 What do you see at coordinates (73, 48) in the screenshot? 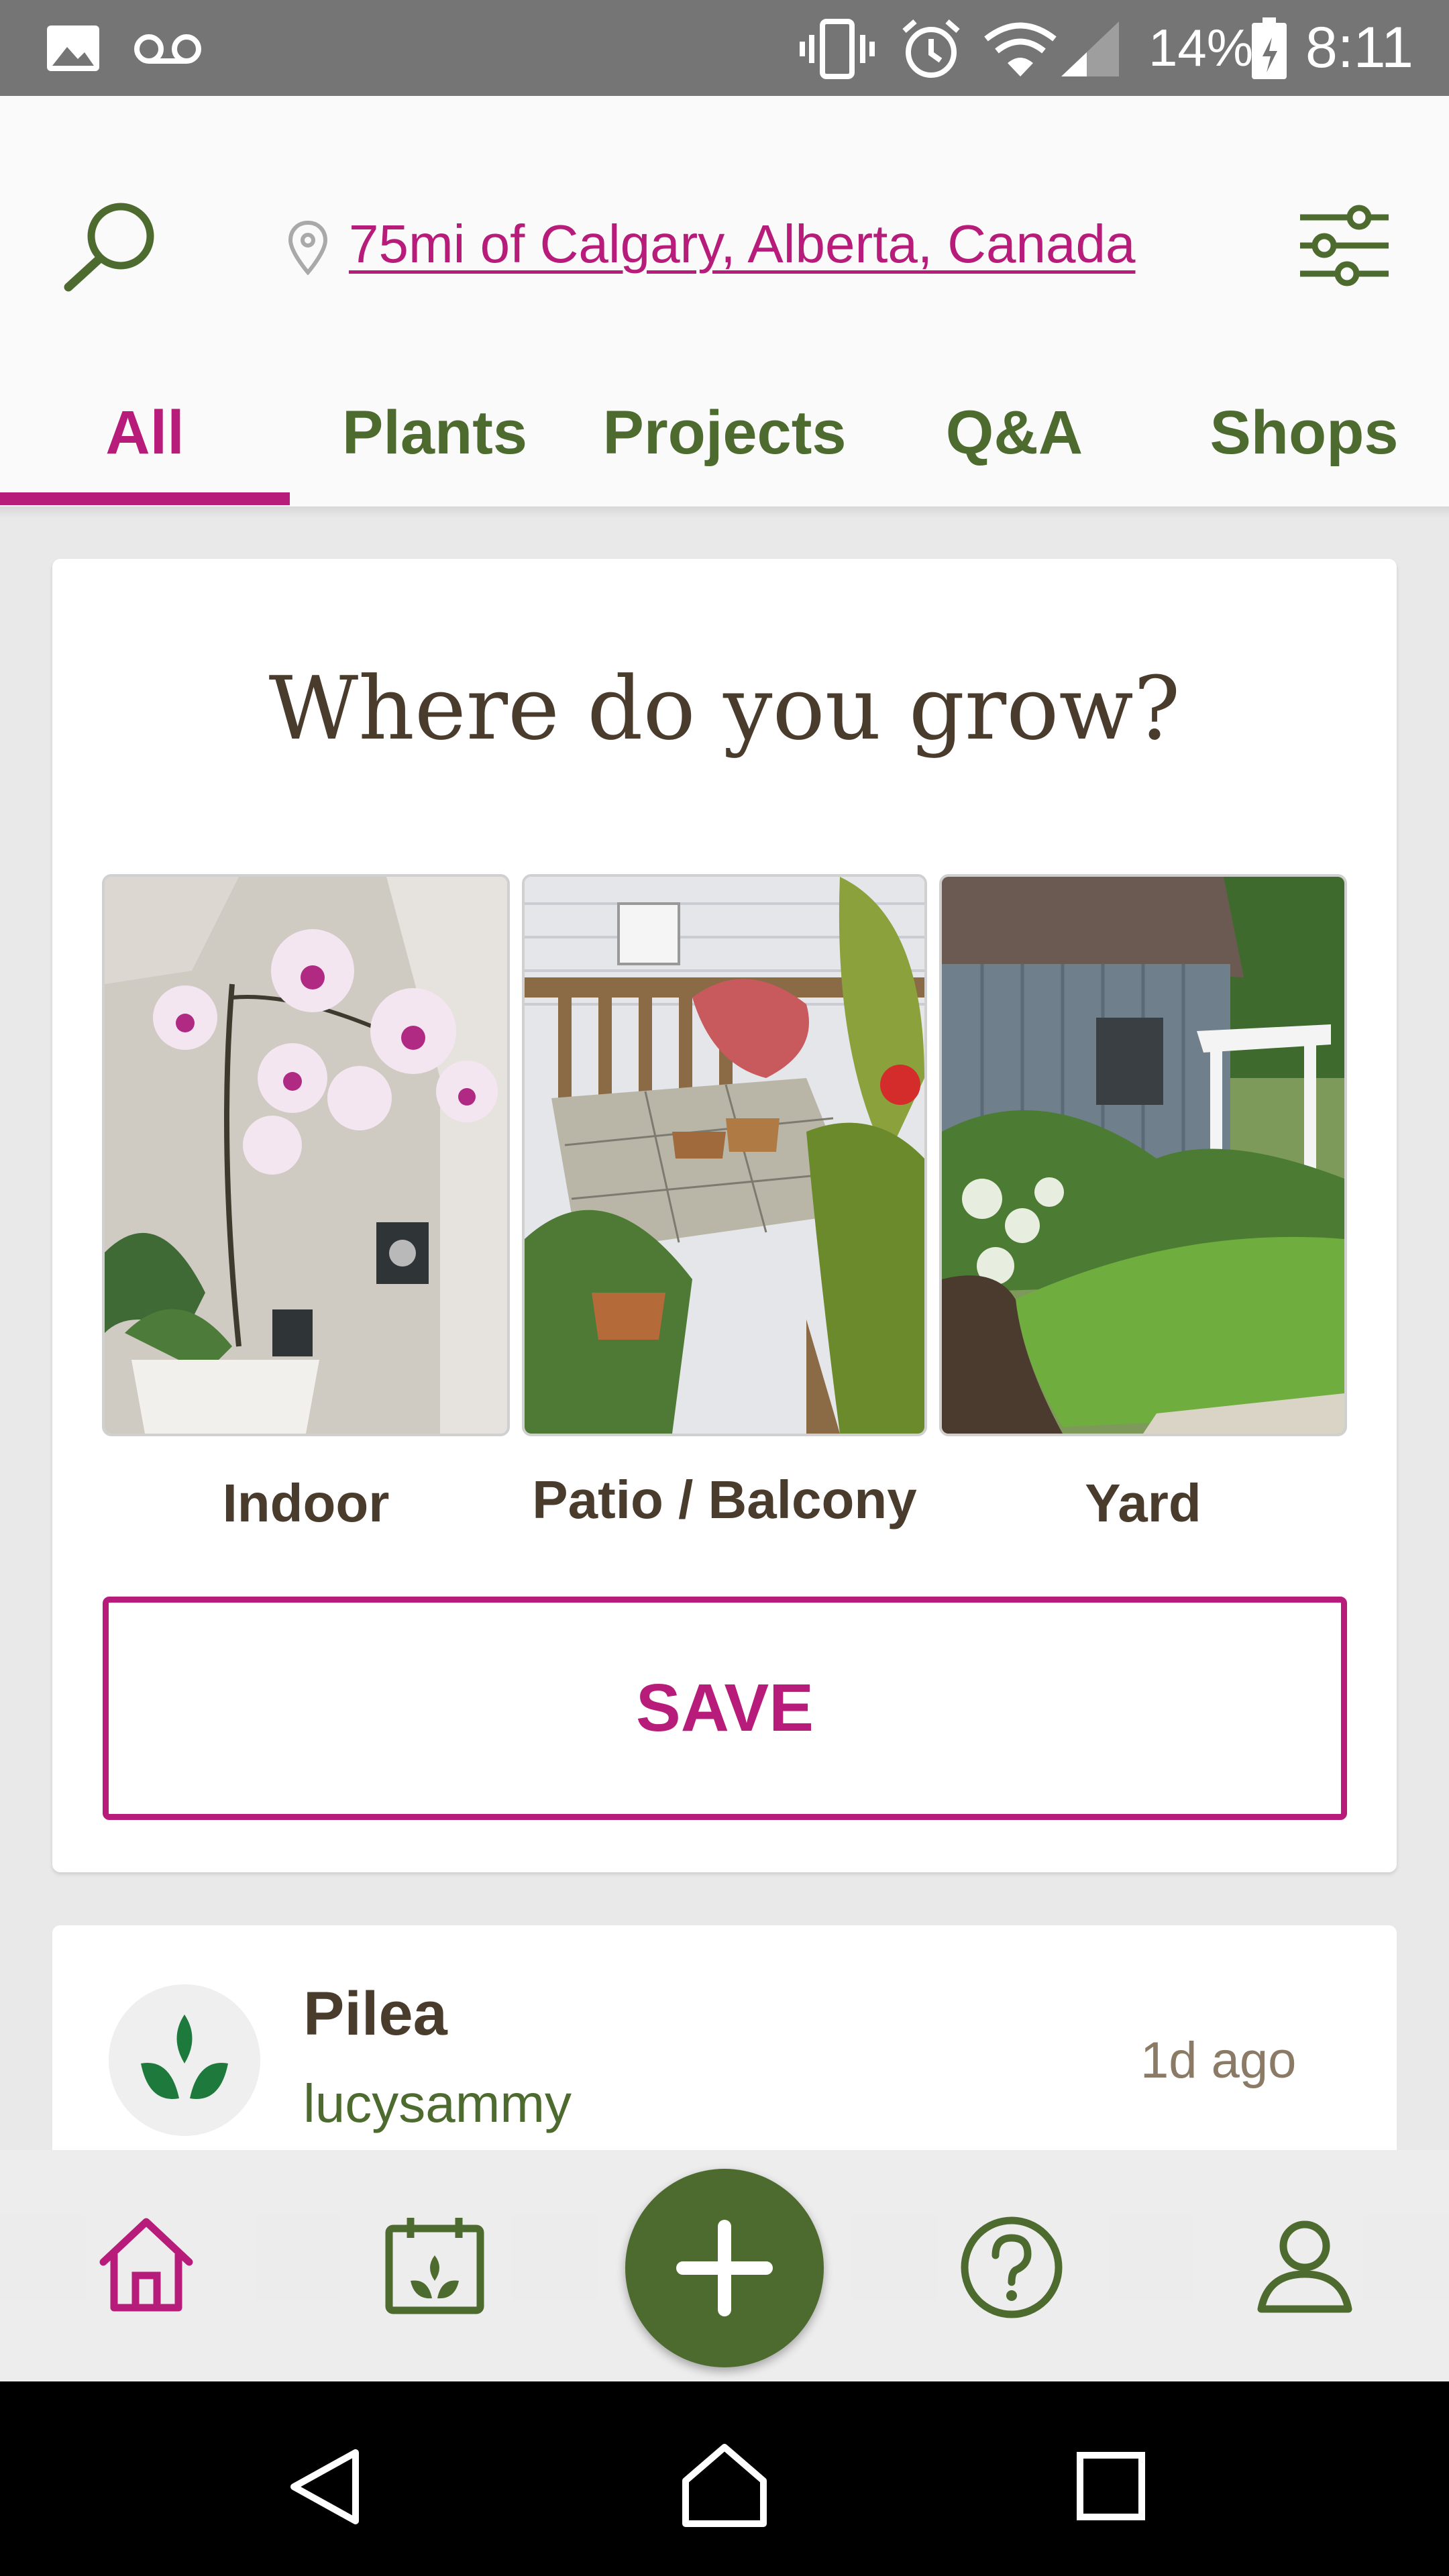
I see `image-icon` at bounding box center [73, 48].